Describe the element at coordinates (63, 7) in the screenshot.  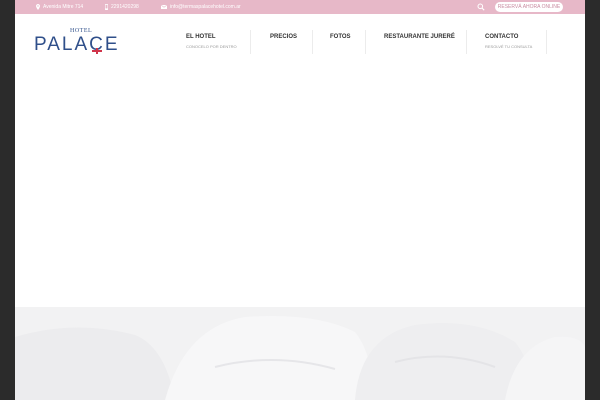
I see `address-text: Avenida Mitre 714` at that location.